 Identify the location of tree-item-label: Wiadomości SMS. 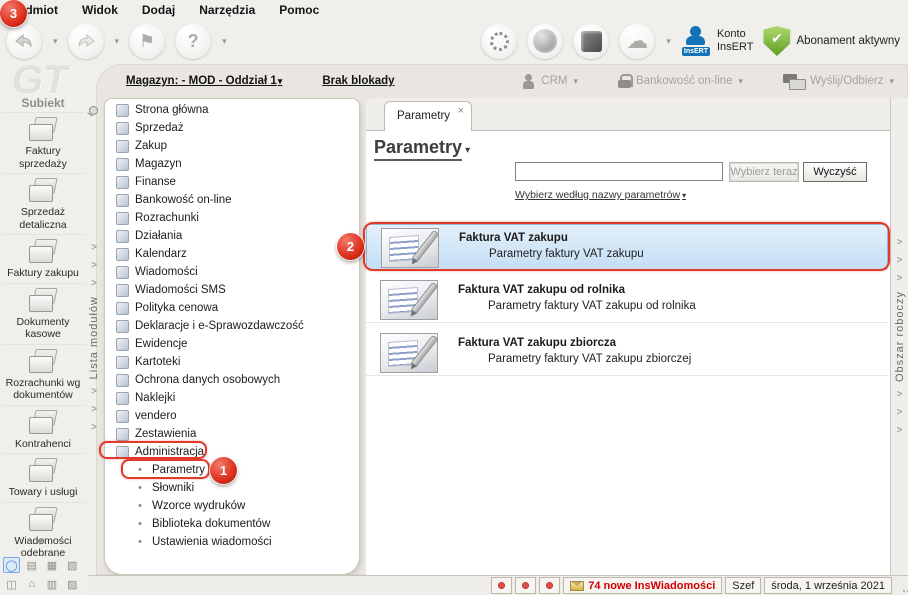
(180, 290).